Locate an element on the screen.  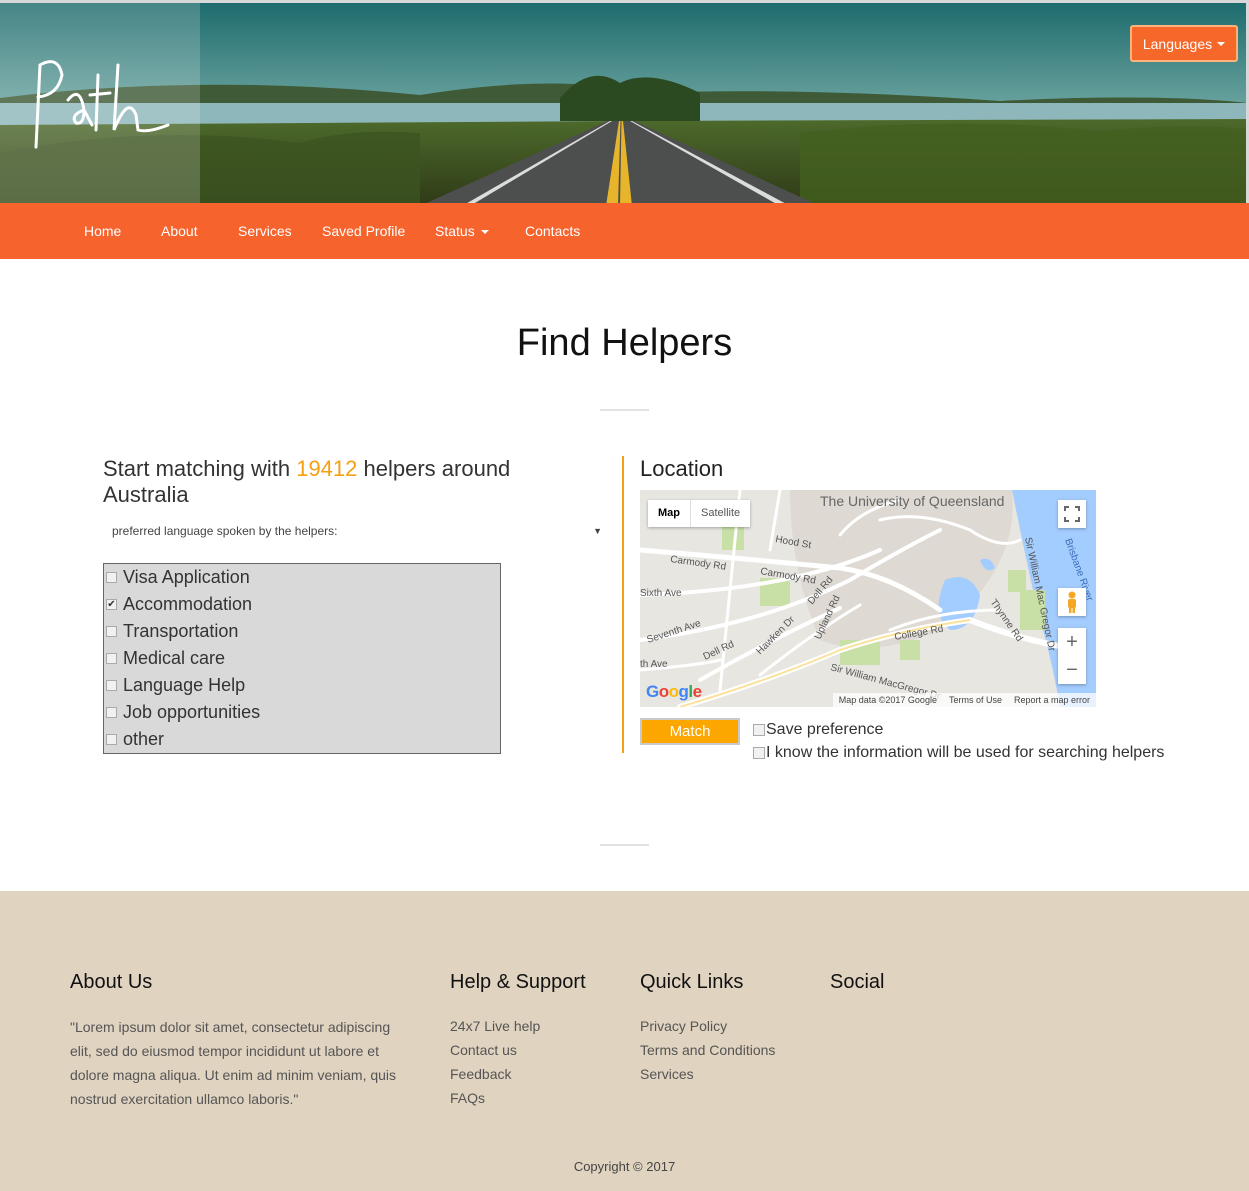
google-logo: Google is located at coordinates (674, 692).